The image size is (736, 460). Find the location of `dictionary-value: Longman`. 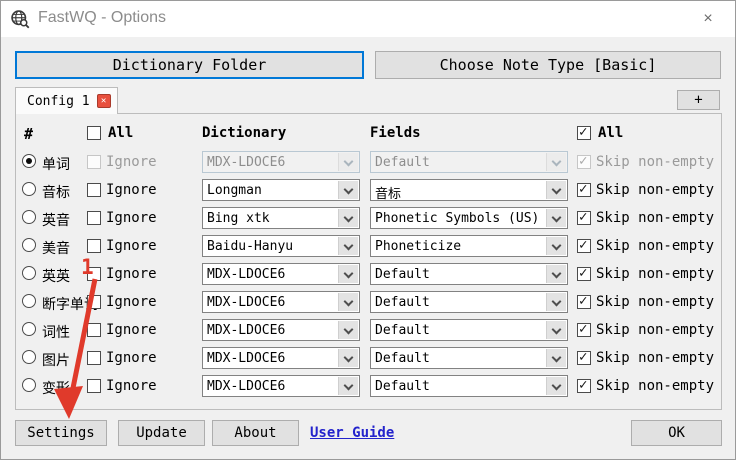

dictionary-value: Longman is located at coordinates (234, 190).